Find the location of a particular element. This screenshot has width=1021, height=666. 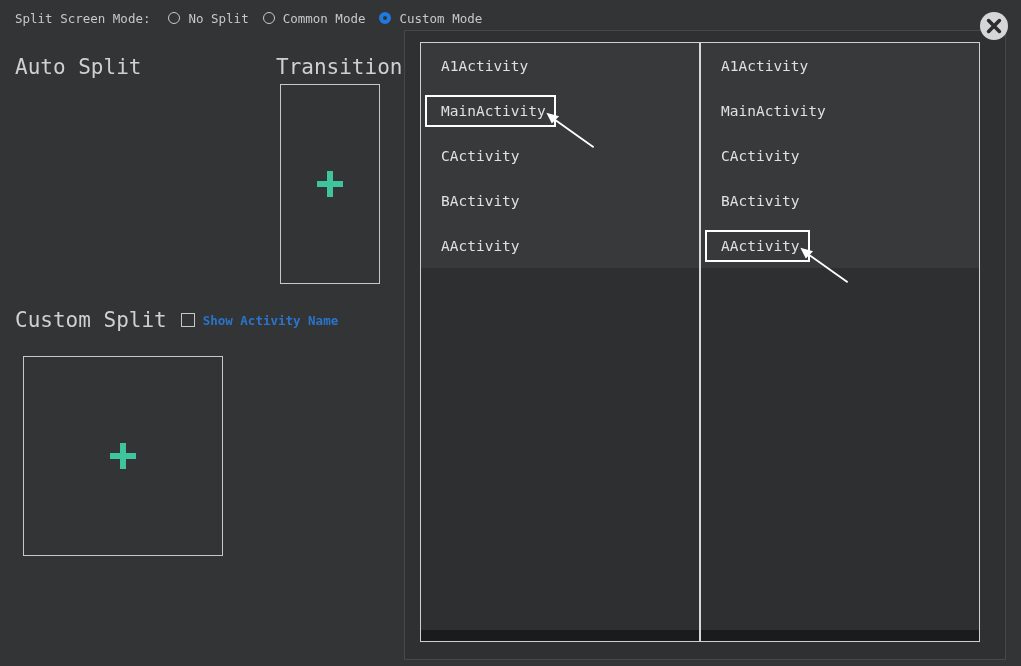

close-icon is located at coordinates (994, 26).